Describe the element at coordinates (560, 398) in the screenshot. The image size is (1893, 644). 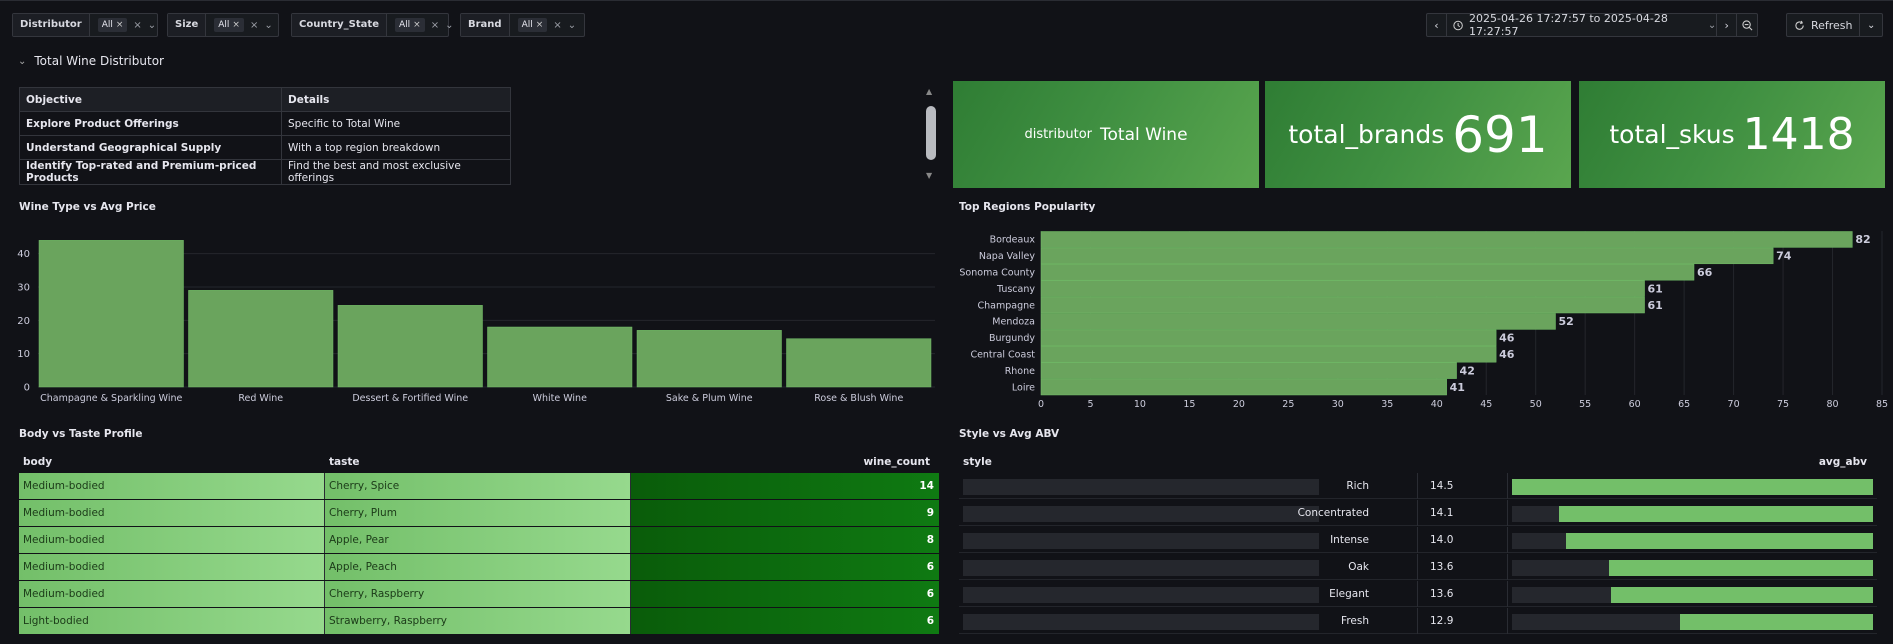
I see `x-tick-label: White Wine` at that location.